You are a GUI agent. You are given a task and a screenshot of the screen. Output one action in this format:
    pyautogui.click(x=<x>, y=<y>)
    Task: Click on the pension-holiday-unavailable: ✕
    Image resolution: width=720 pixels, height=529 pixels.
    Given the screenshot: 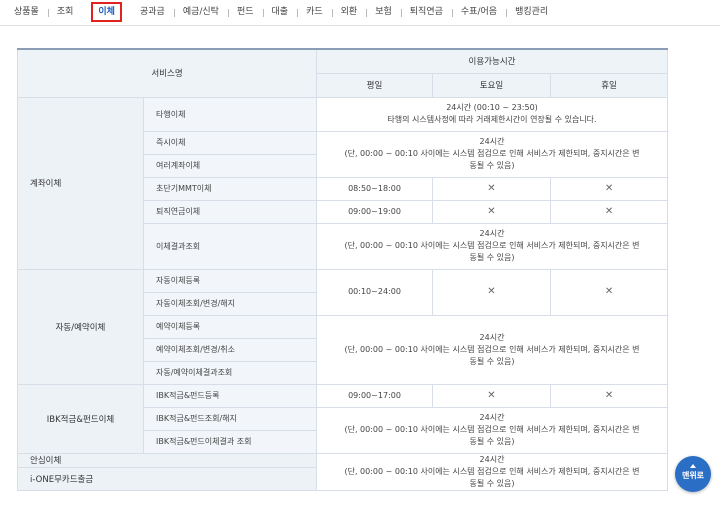 What is the action you would take?
    pyautogui.click(x=609, y=211)
    